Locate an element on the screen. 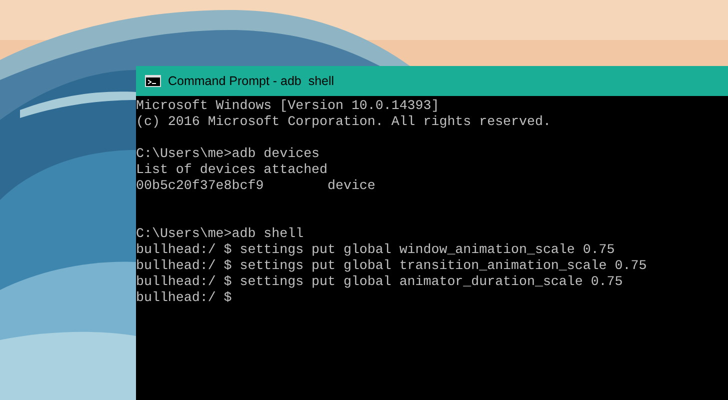  console-line: Microsoft Windows [Version 10.0.14393] is located at coordinates (288, 106).